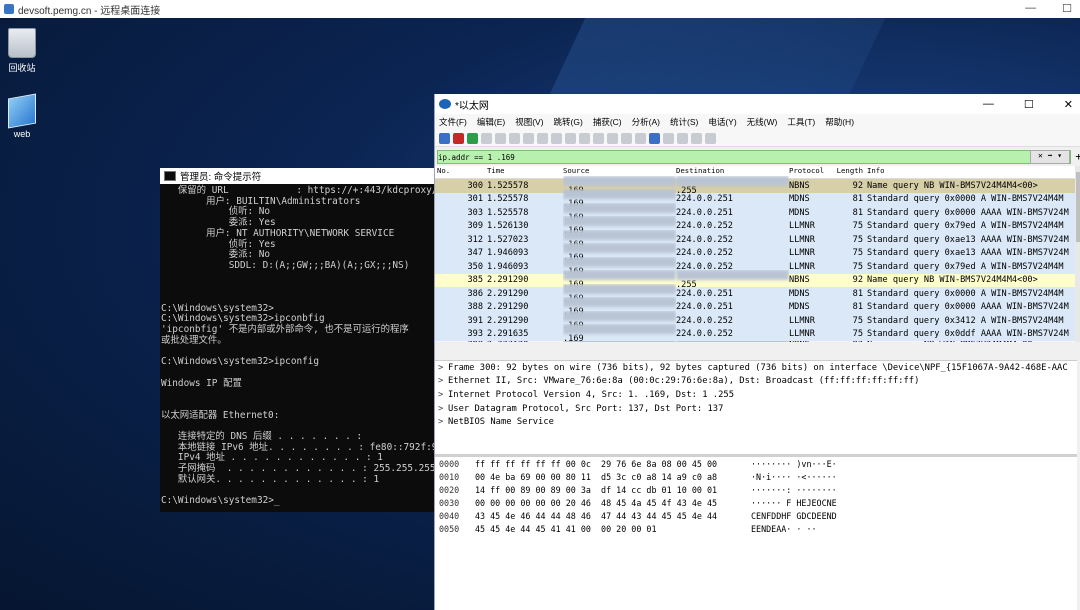  What do you see at coordinates (461, 172) in the screenshot?
I see `column-header: No.` at bounding box center [461, 172].